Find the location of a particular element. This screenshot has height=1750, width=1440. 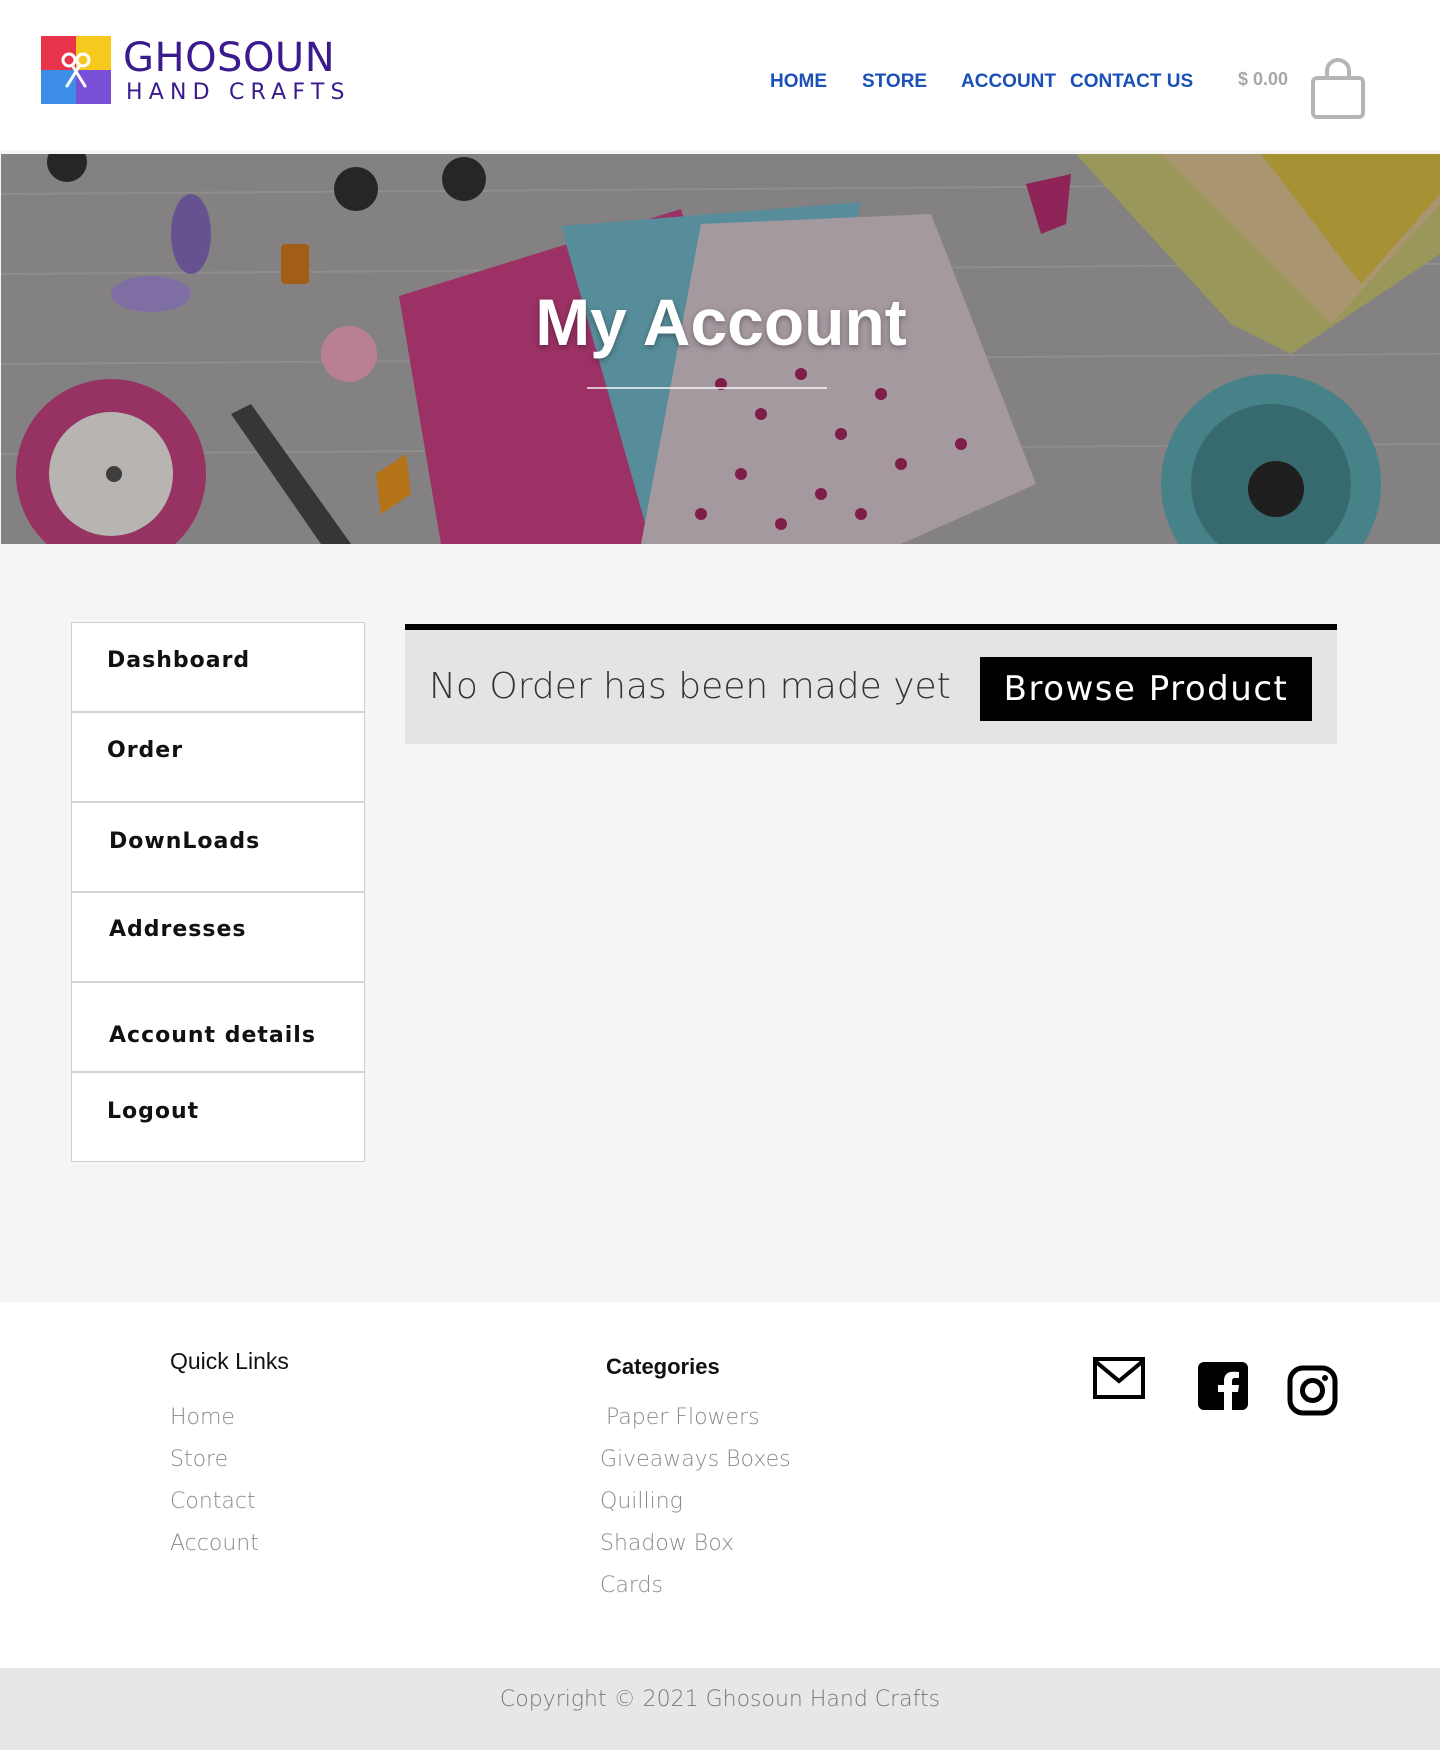

account-menu-addresses: Addresses is located at coordinates (218, 938).